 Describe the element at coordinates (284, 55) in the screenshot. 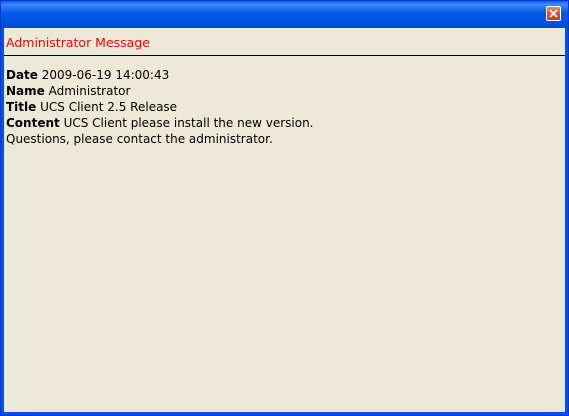

I see `heading-divider` at that location.